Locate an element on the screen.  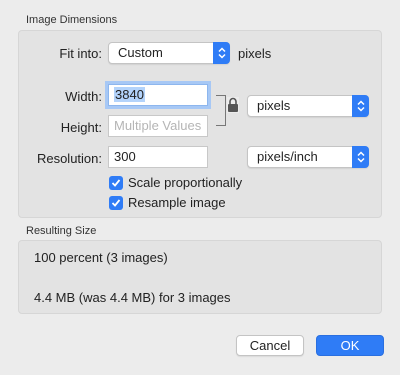
width-value: 3840 is located at coordinates (129, 94).